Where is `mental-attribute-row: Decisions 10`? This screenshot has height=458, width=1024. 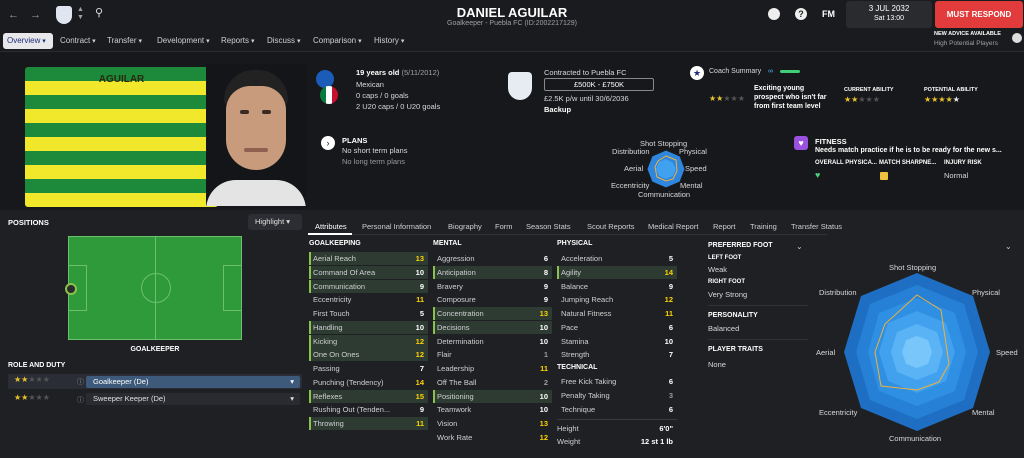
mental-attribute-row: Decisions 10 is located at coordinates (492, 327).